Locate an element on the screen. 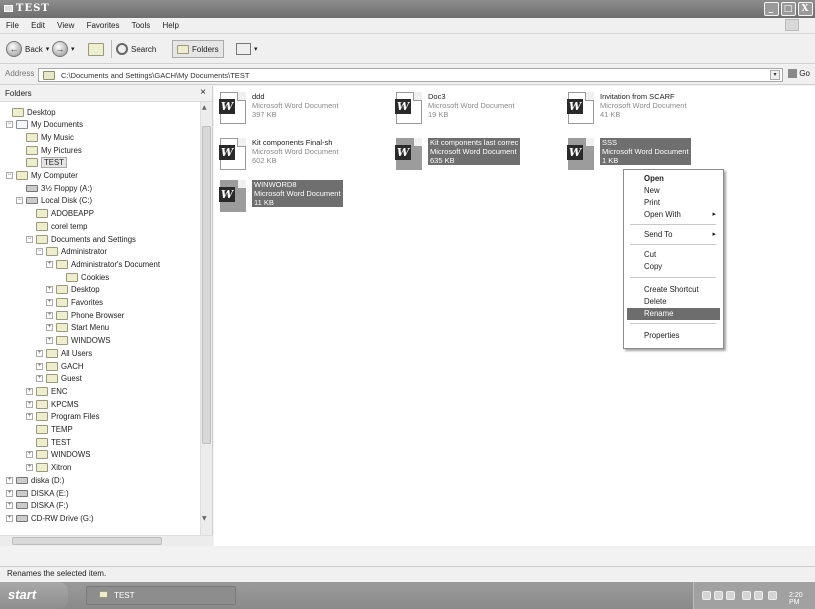 Image resolution: width=815 pixels, height=609 pixels. context-menu-item-cut: Cut is located at coordinates (673, 255).